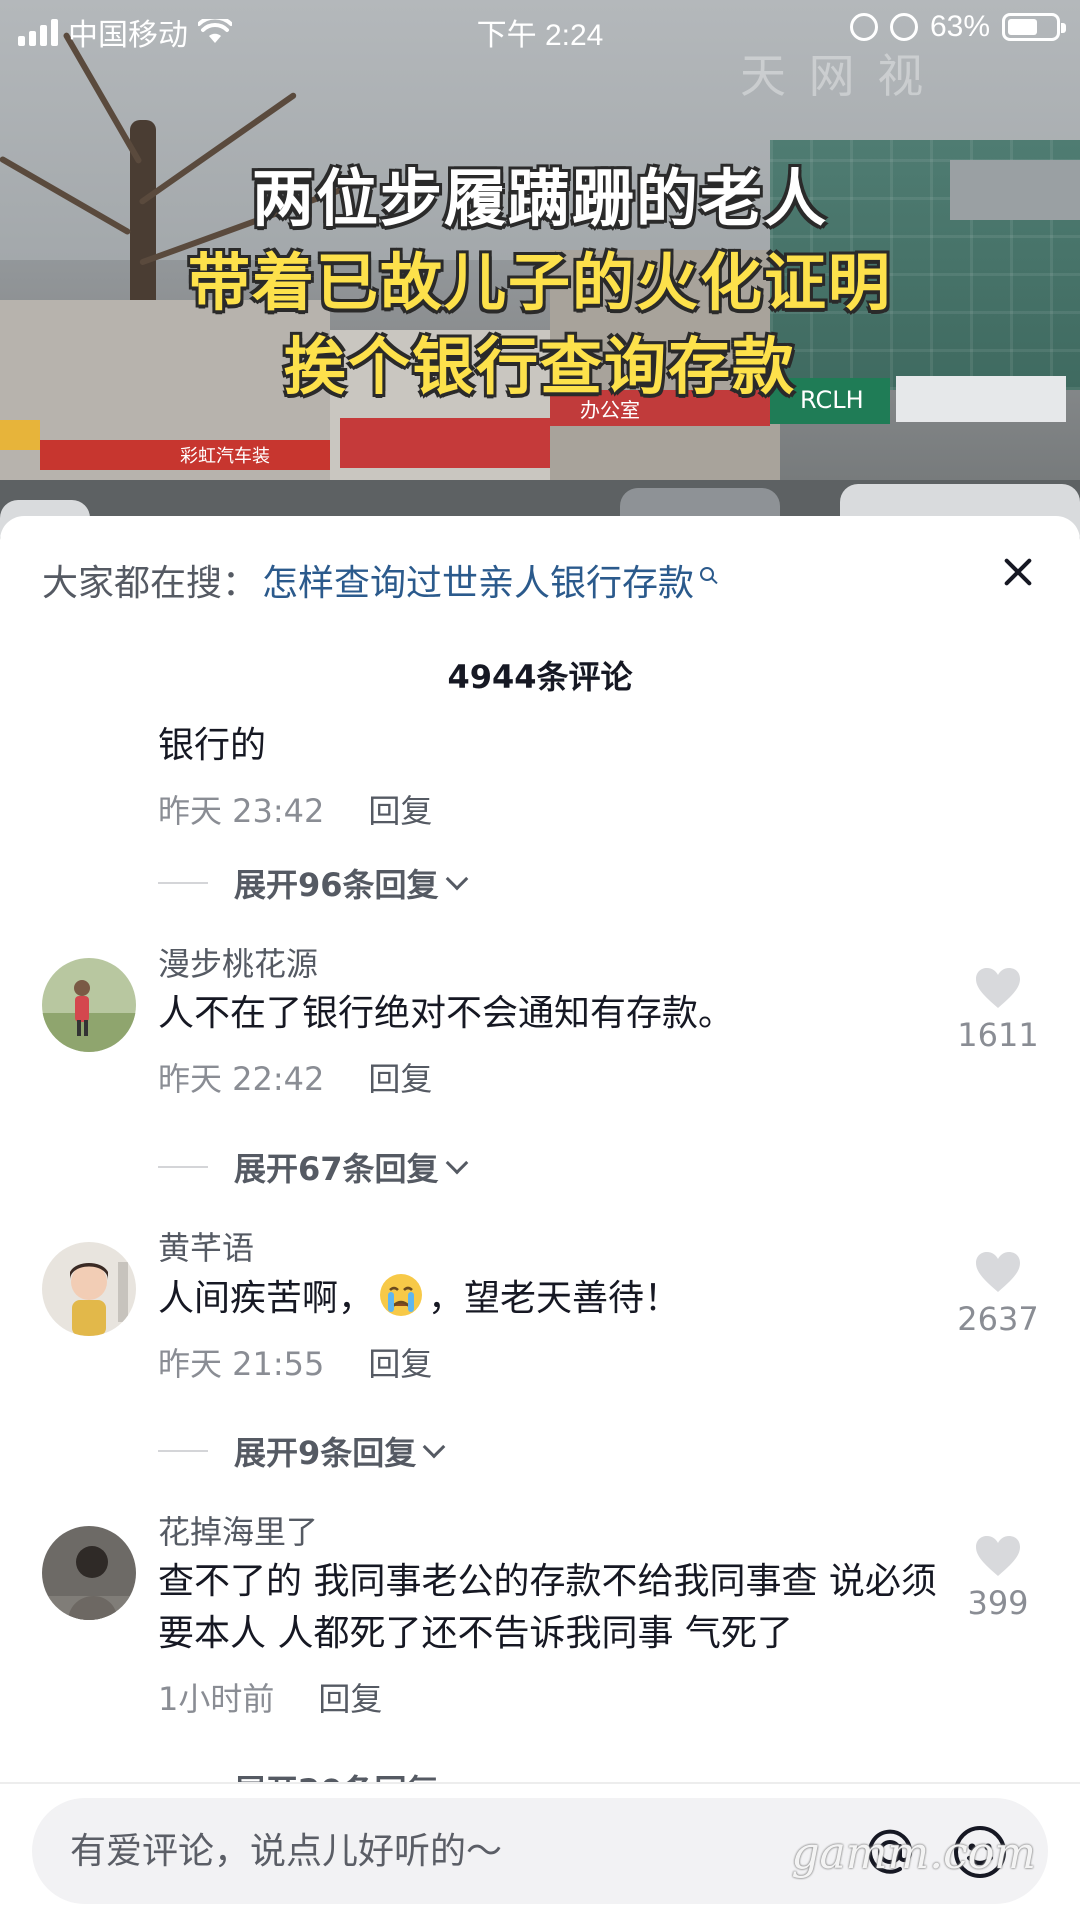 This screenshot has height=1920, width=1080. What do you see at coordinates (446, 1013) in the screenshot?
I see `comment-text: 人不在了银行绝对不会通知有存款。` at bounding box center [446, 1013].